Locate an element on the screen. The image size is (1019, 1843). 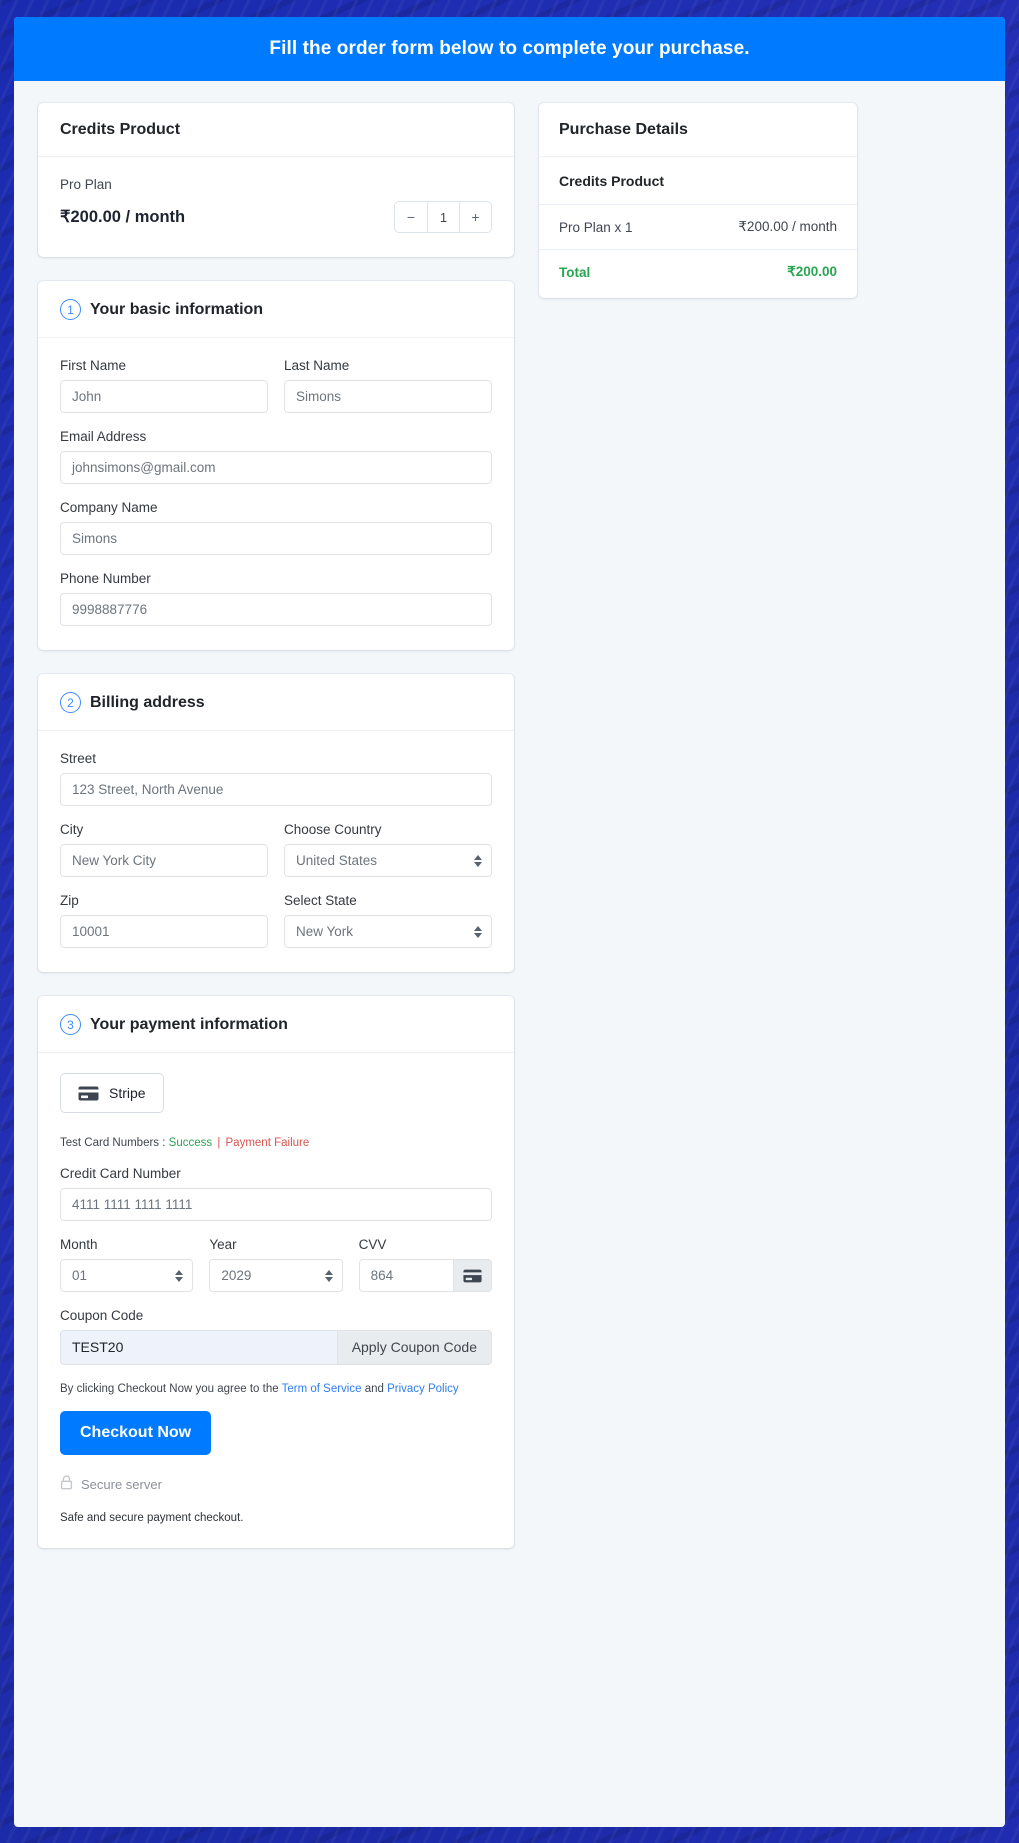
card-number-input: 4111 1111 1111 1111 is located at coordinates (276, 1204).